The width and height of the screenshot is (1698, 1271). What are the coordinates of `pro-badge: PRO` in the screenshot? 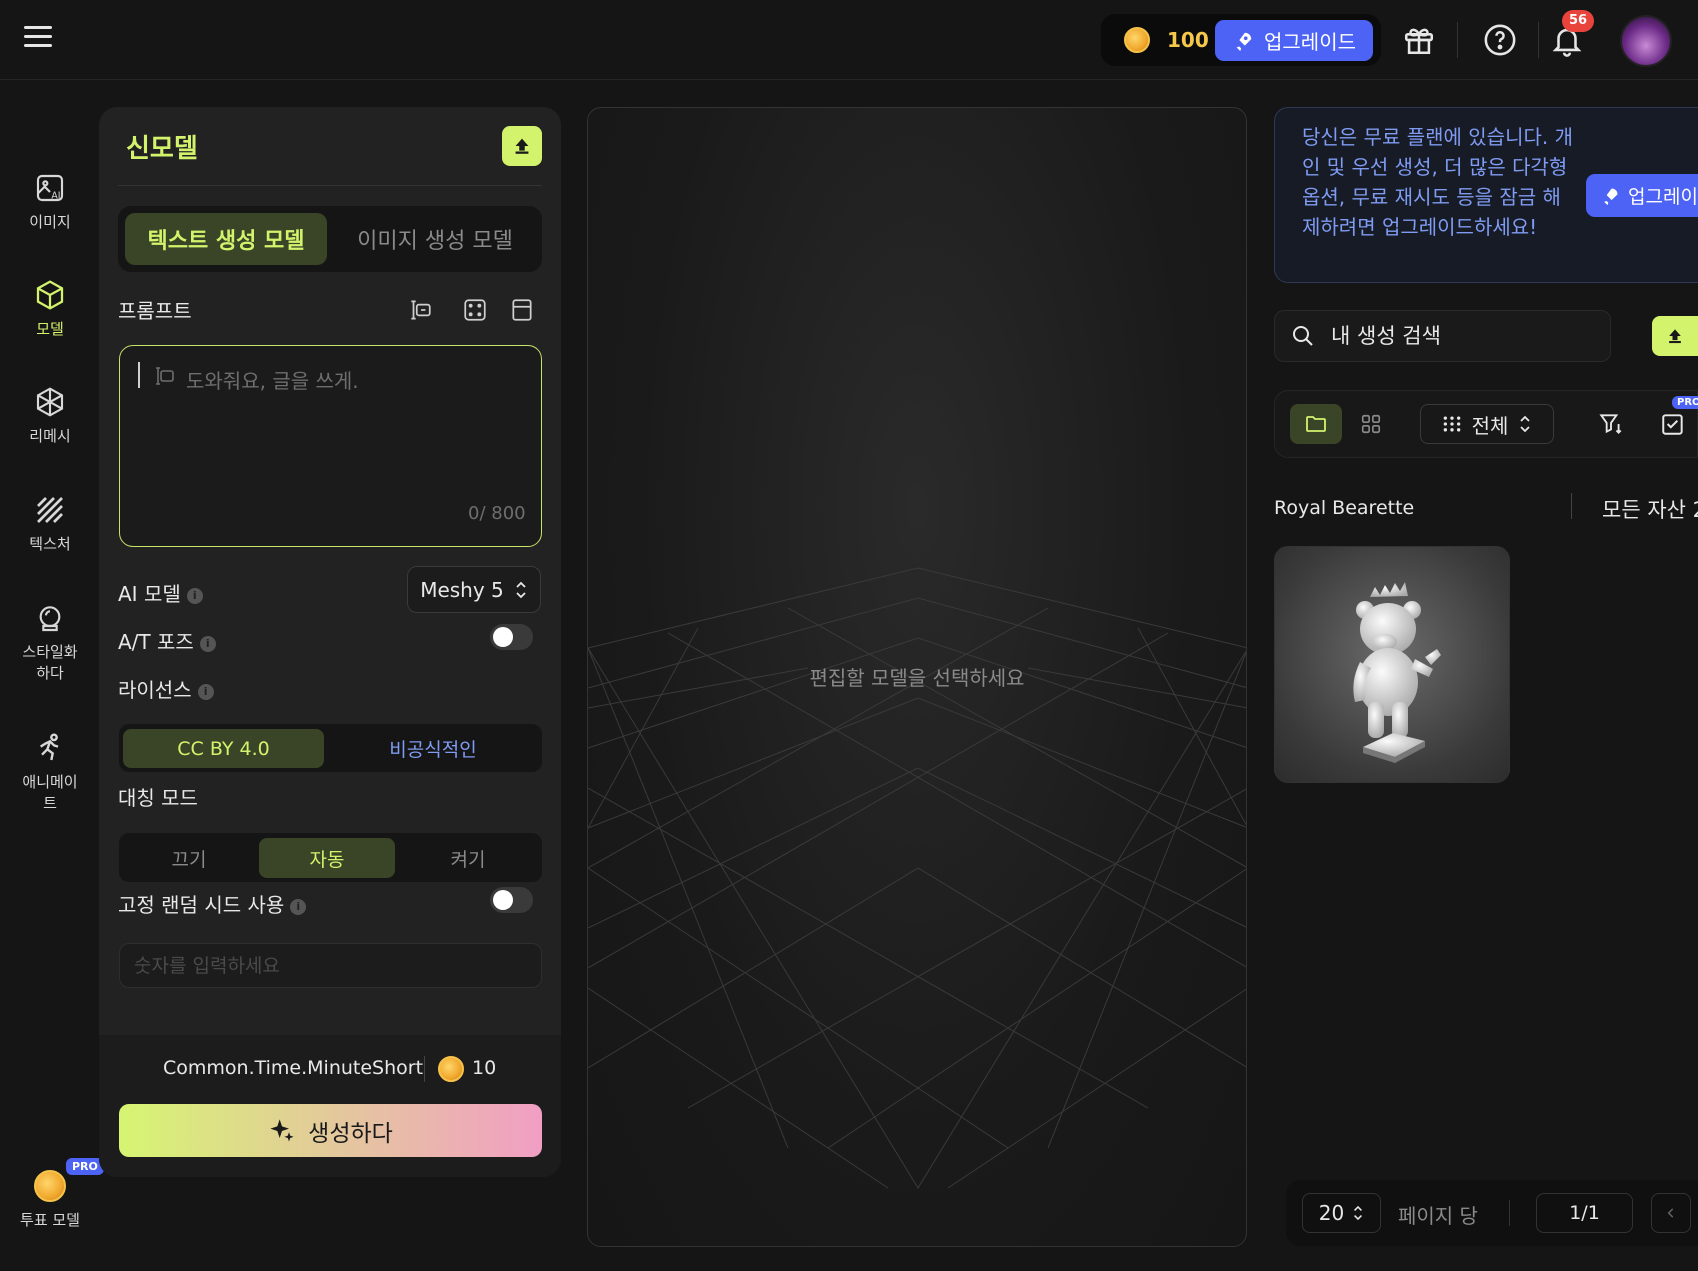 It's located at (1685, 402).